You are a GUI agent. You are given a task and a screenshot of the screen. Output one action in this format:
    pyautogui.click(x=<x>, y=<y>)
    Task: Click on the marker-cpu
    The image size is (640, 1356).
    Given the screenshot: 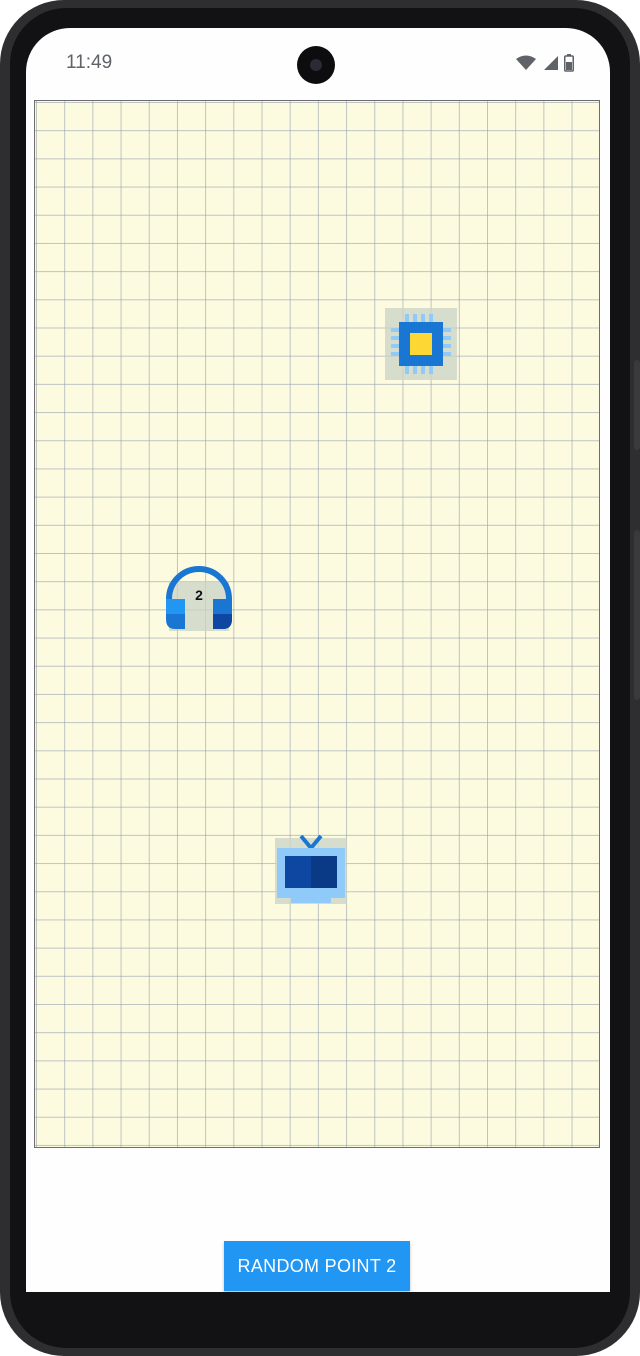 What is the action you would take?
    pyautogui.click(x=421, y=344)
    